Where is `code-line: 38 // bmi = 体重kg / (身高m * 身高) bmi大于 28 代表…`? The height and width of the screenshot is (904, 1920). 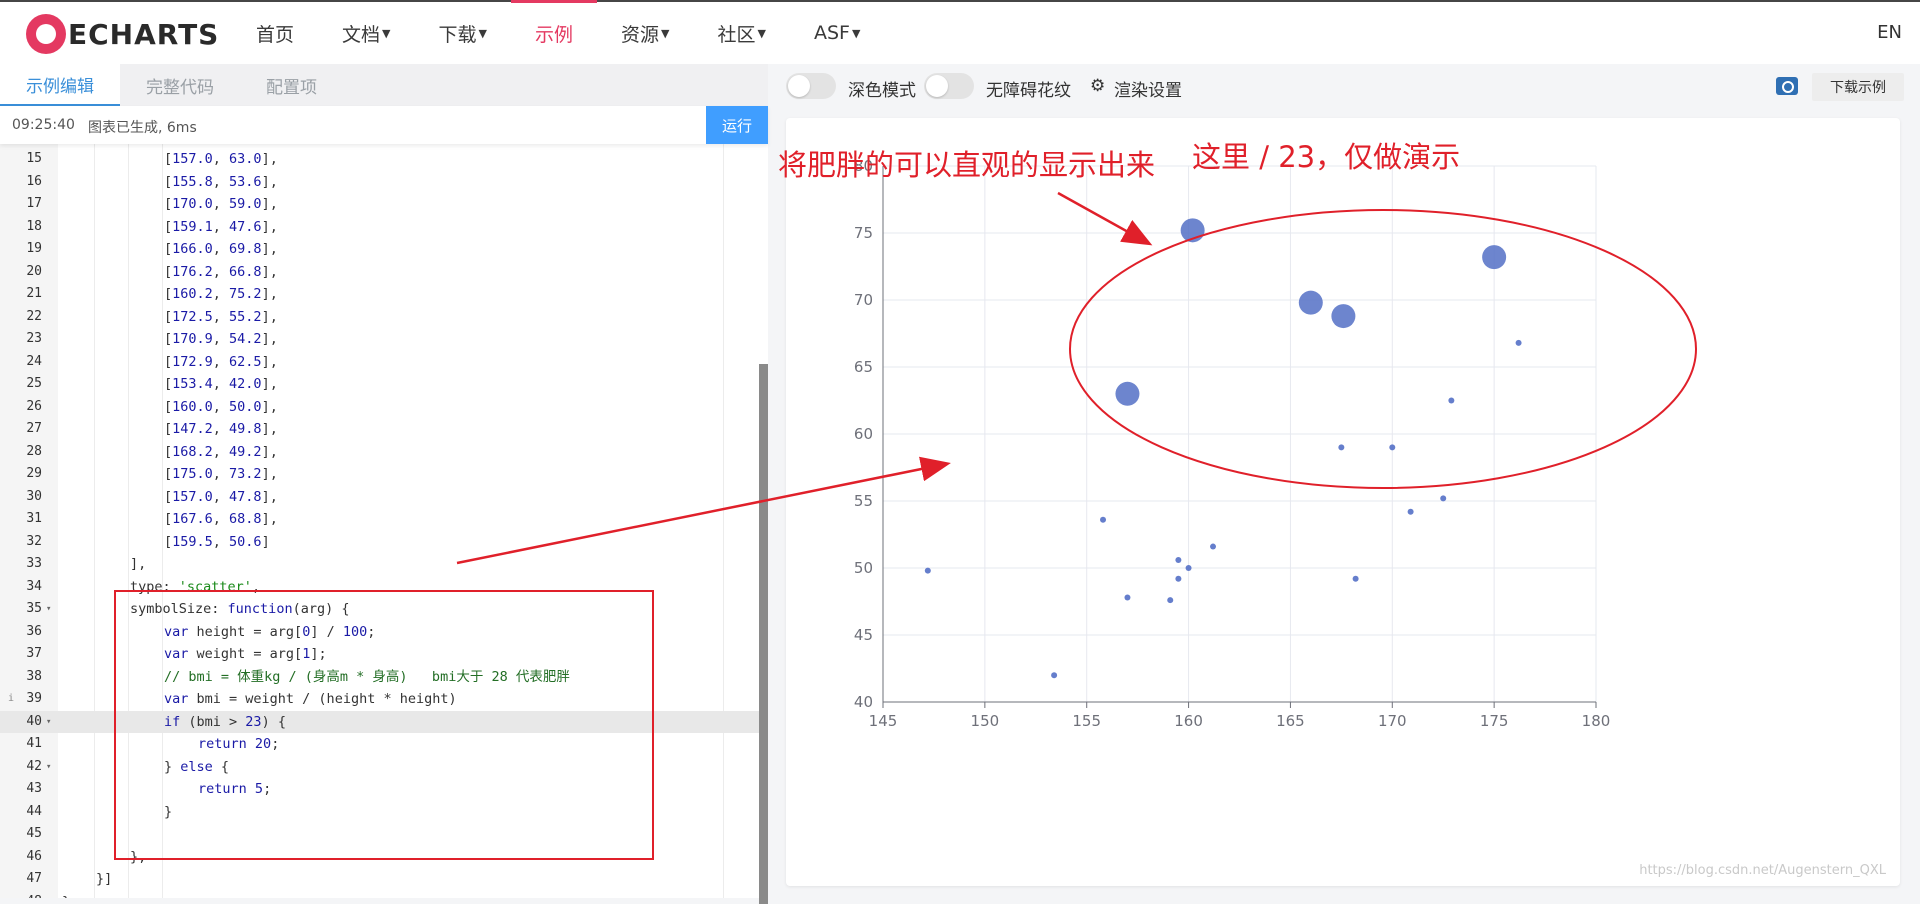 code-line: 38 // bmi = 体重kg / (身高m * 身高) bmi大于 28 代表… is located at coordinates (380, 677).